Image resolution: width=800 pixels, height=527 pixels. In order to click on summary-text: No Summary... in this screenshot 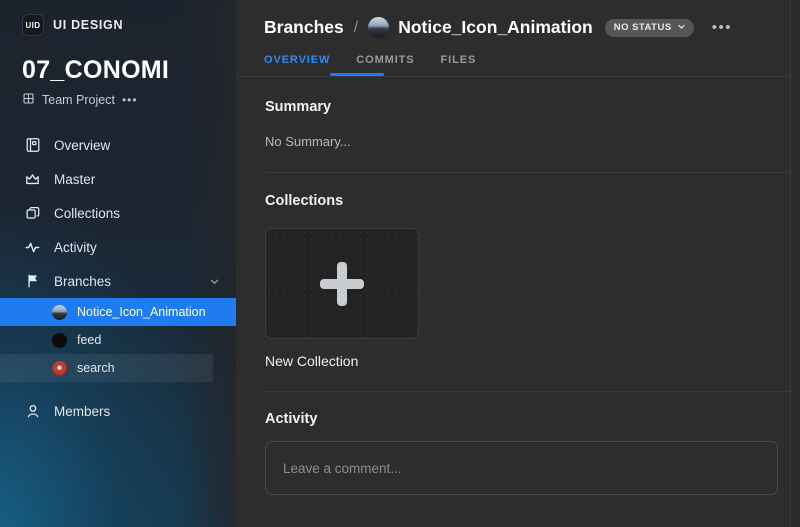, I will do `click(308, 141)`.